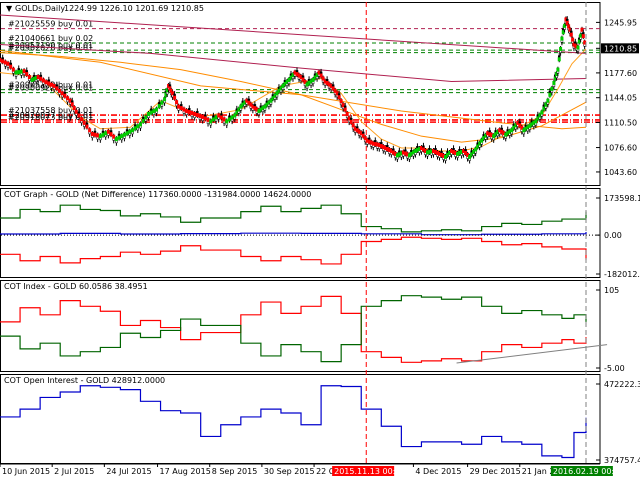 This screenshot has height=482, width=640. Describe the element at coordinates (620, 73) in the screenshot. I see `main-price-label-2: 1177.60` at that location.